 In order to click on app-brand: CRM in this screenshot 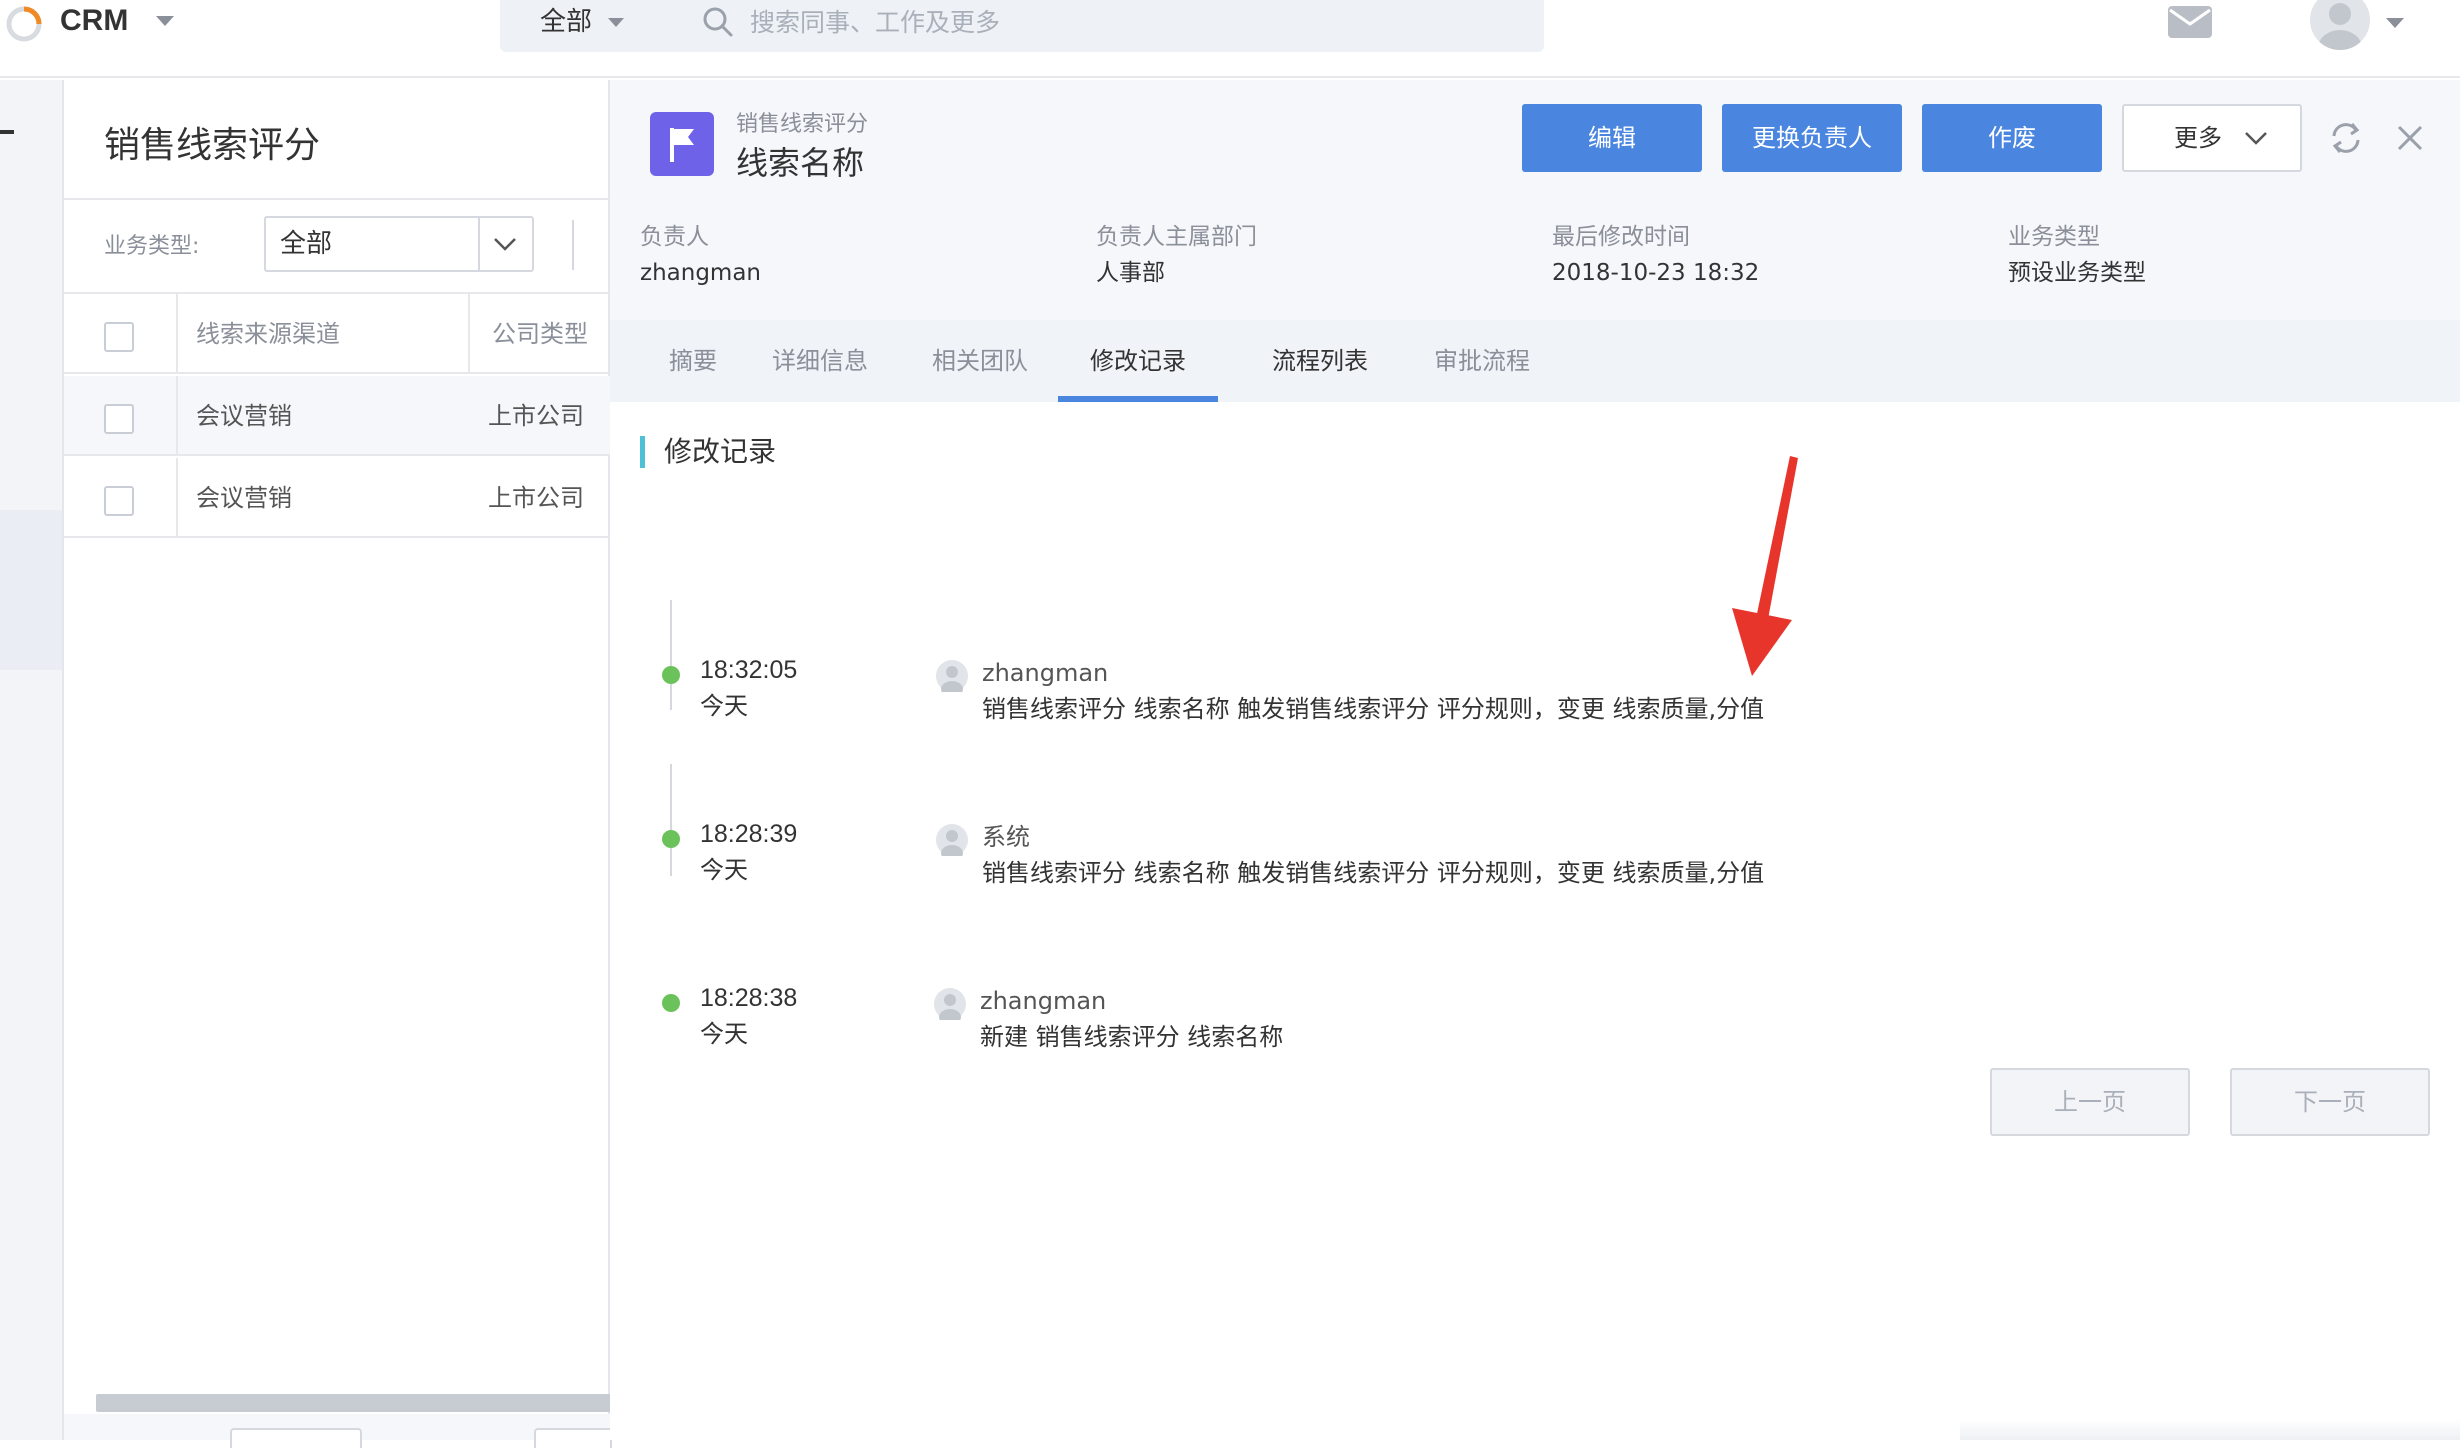, I will do `click(94, 21)`.